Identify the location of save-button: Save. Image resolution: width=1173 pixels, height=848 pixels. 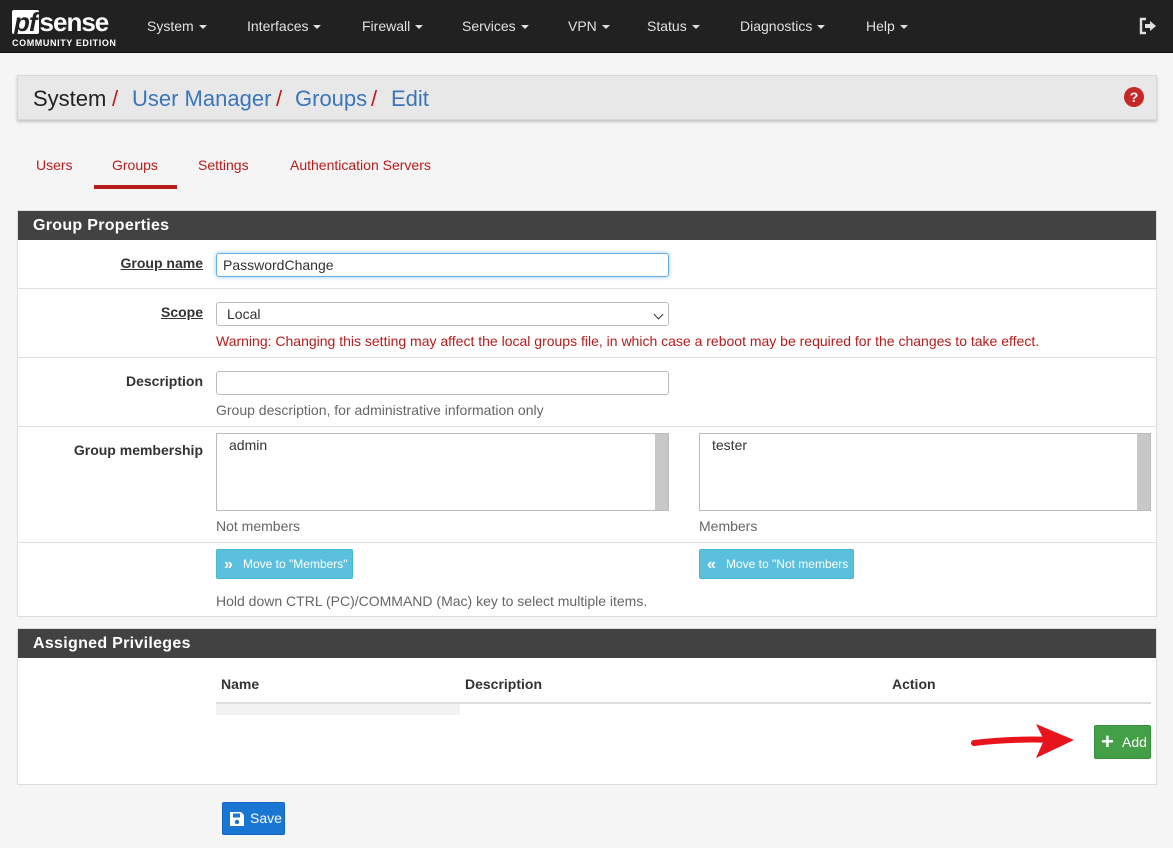
(253, 818).